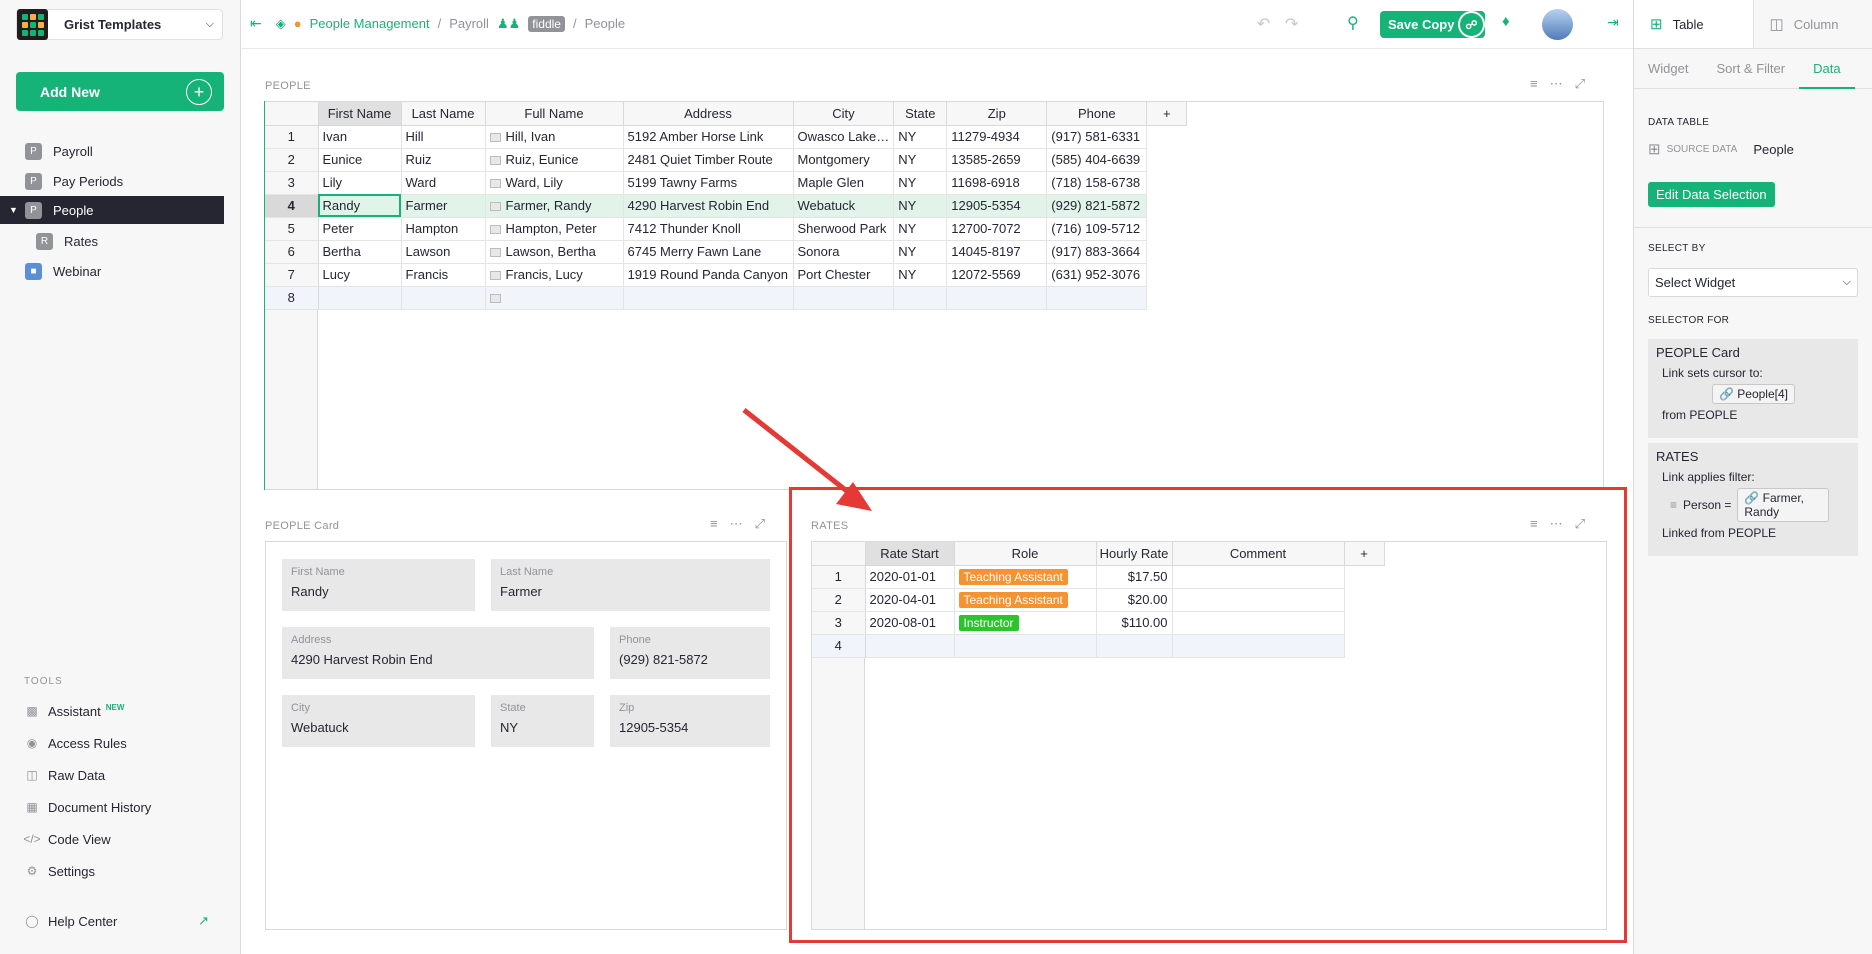  What do you see at coordinates (1719, 533) in the screenshot?
I see `selector-line: Linked from PEOPLE` at bounding box center [1719, 533].